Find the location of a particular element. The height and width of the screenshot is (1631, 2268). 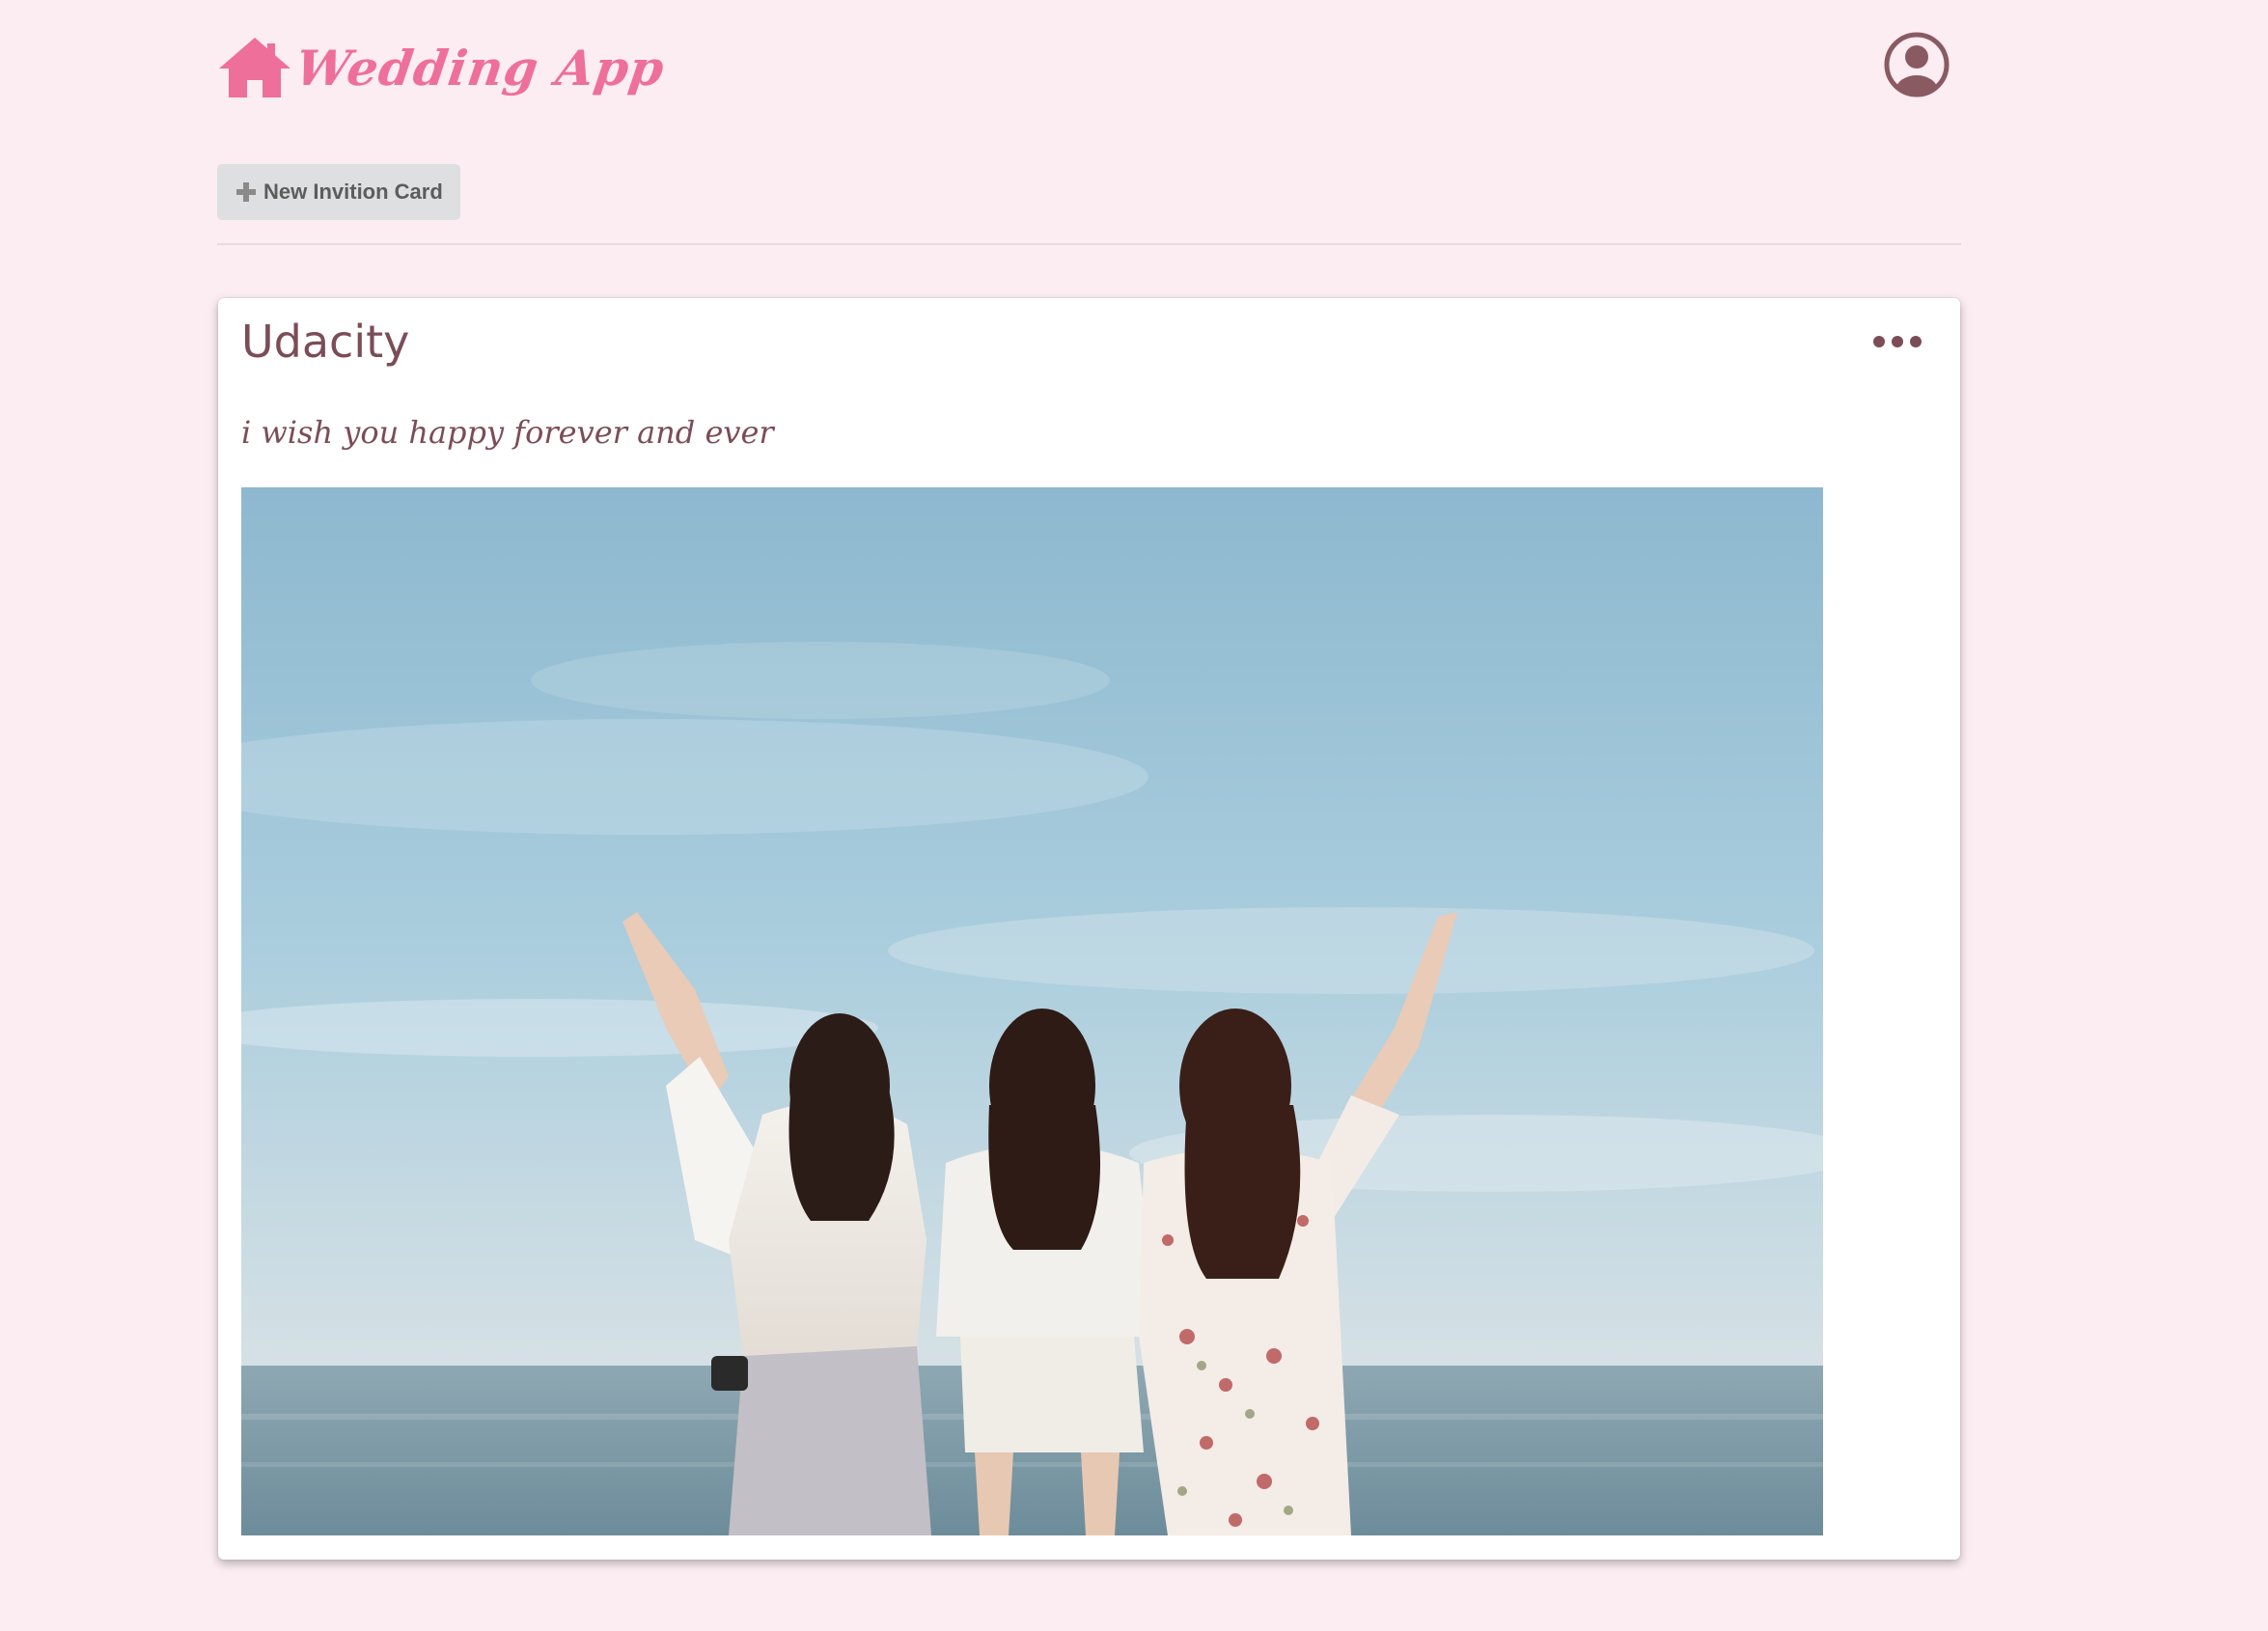

ellipsis-icon is located at coordinates (1897, 341).